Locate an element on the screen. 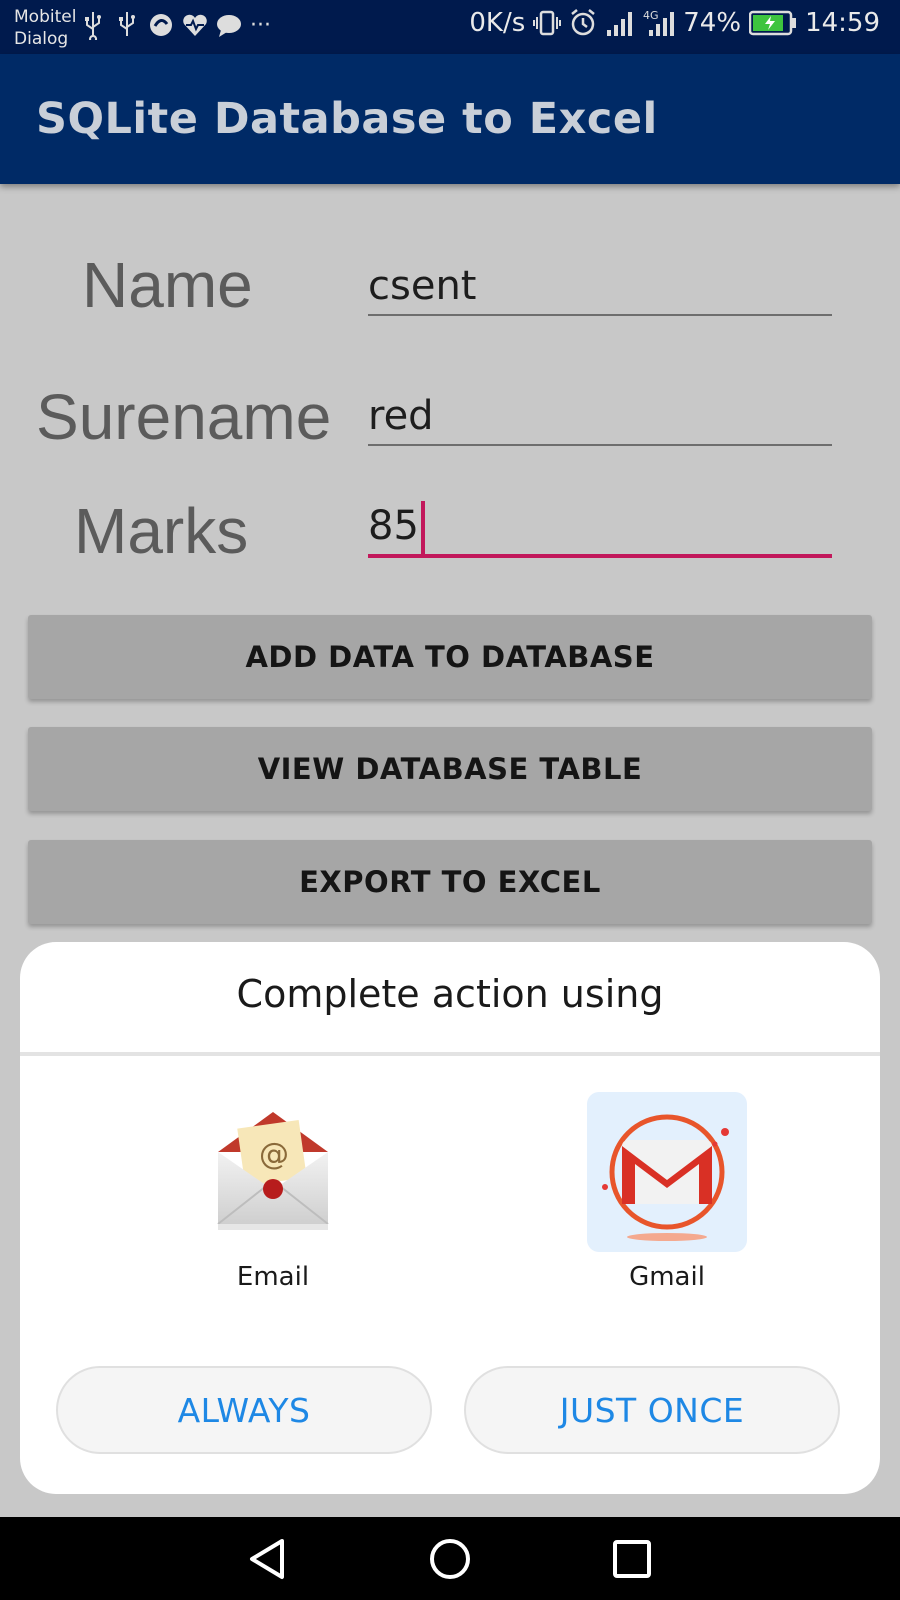 Image resolution: width=900 pixels, height=1600 pixels. marks-field: 85 is located at coordinates (600, 528).